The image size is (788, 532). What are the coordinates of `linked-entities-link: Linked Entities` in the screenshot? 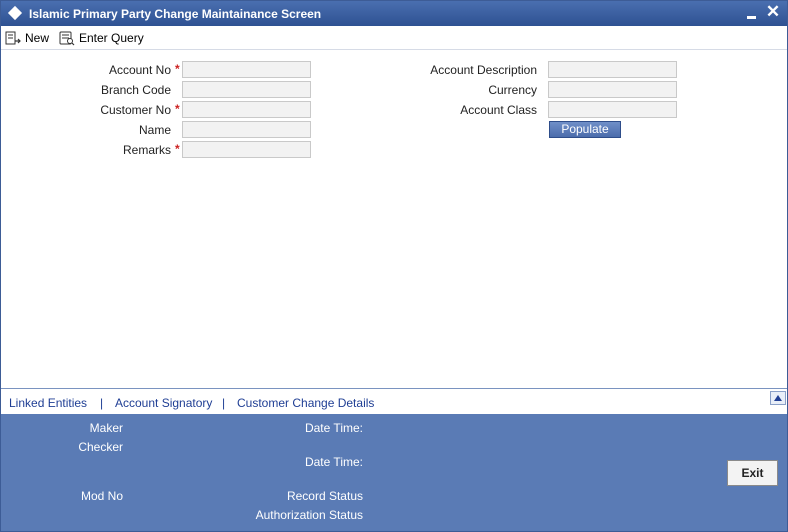 It's located at (48, 403).